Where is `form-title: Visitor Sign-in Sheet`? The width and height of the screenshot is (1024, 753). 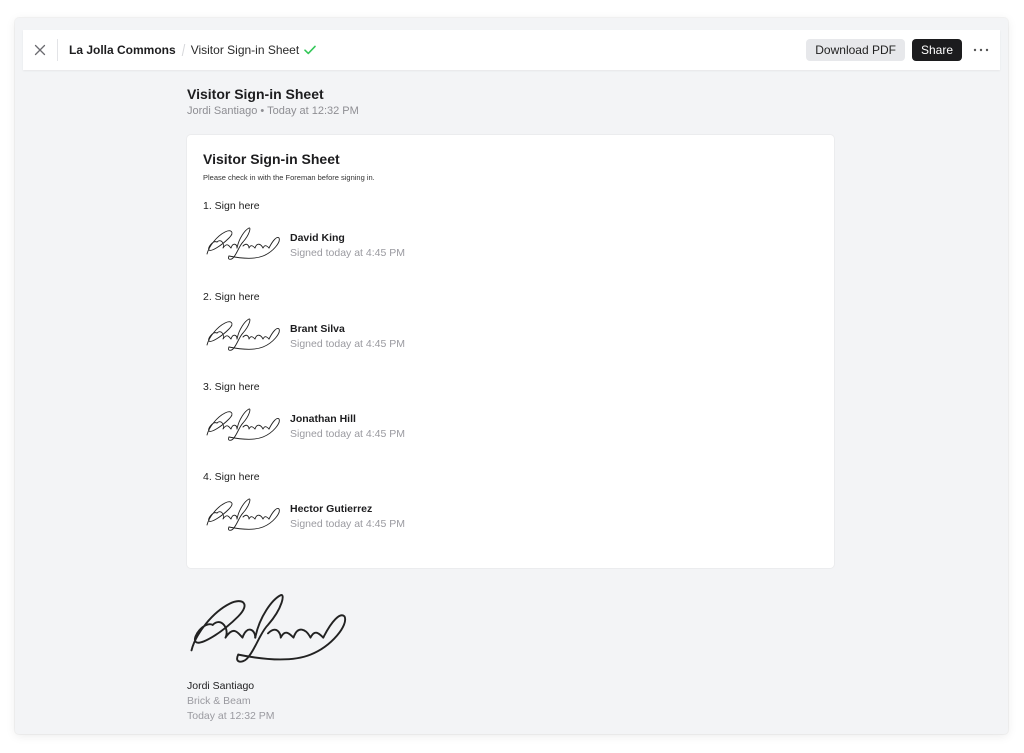
form-title: Visitor Sign-in Sheet is located at coordinates (271, 159).